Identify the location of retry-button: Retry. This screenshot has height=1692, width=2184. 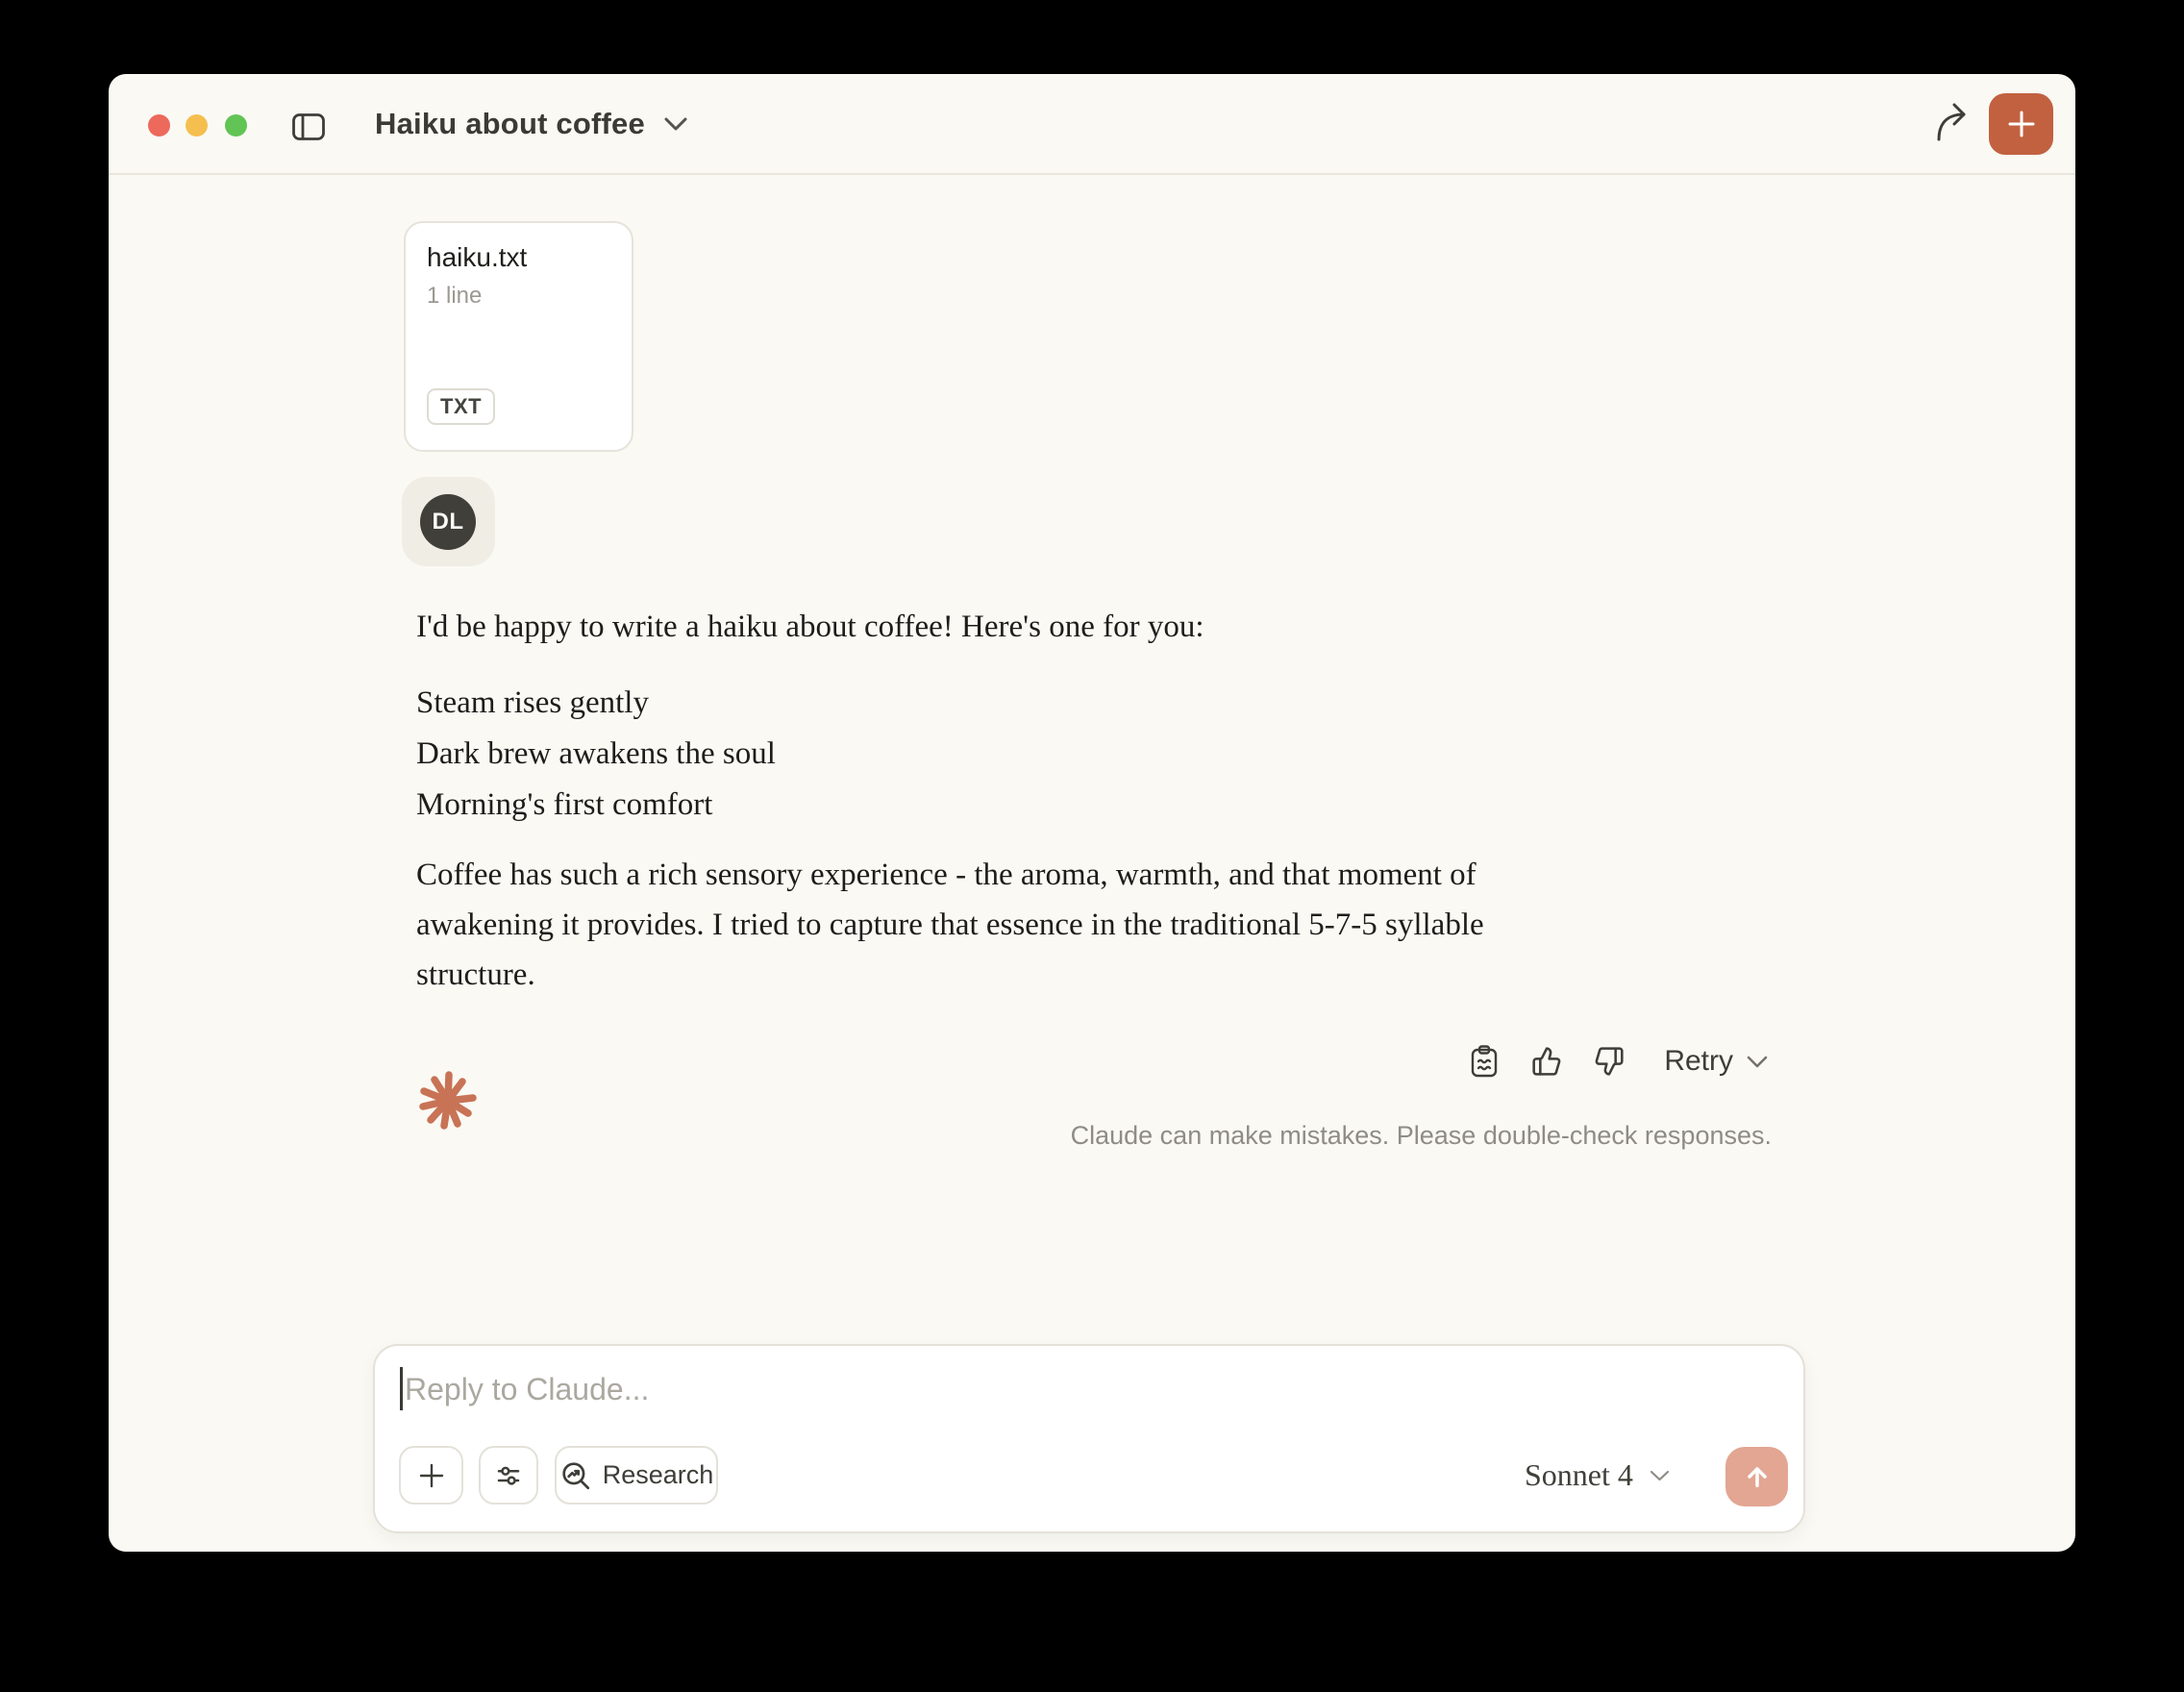
(1716, 1061).